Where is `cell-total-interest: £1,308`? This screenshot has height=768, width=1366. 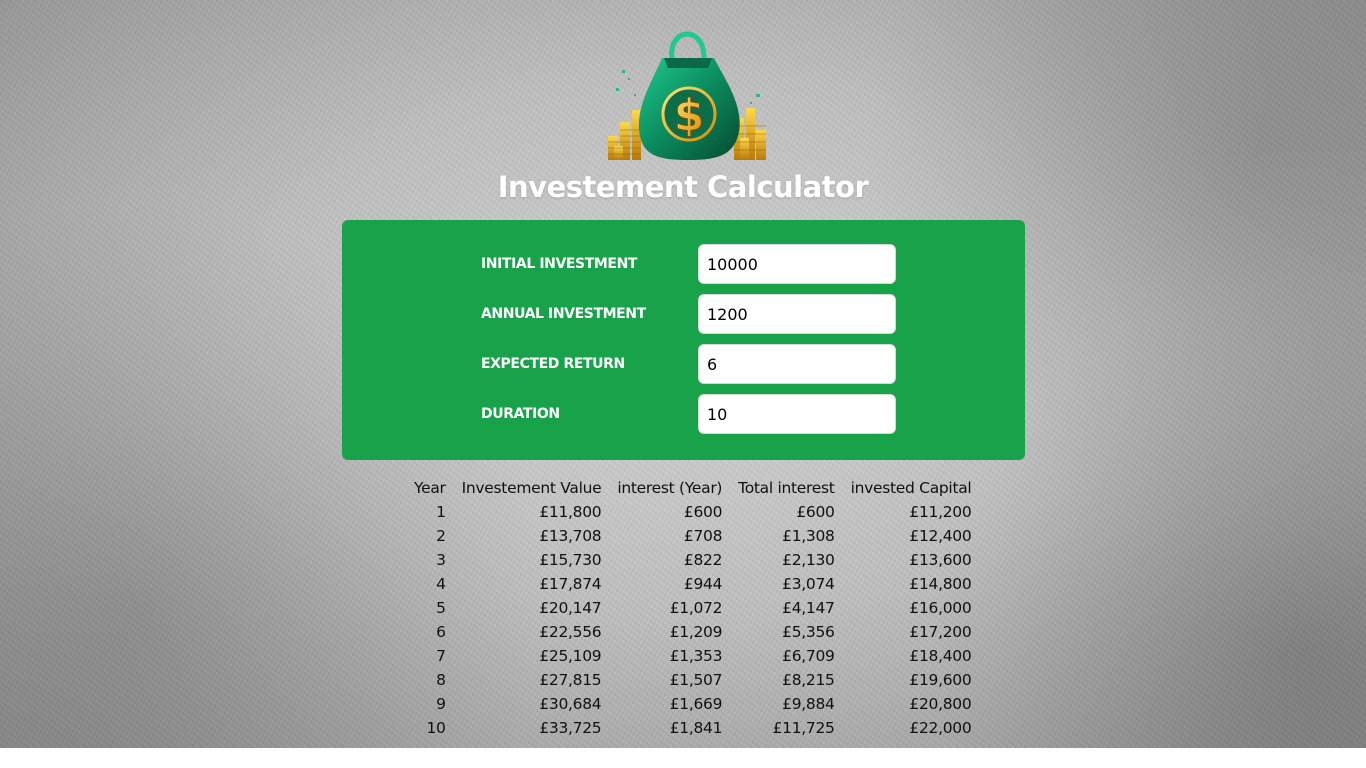 cell-total-interest: £1,308 is located at coordinates (808, 536).